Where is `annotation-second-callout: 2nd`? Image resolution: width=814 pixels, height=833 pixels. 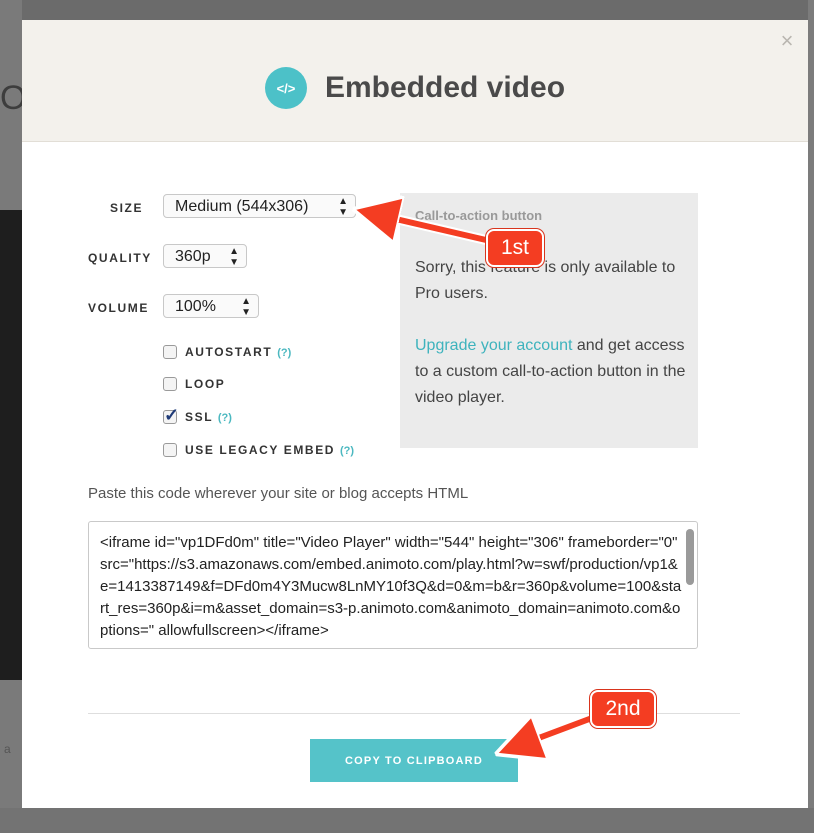 annotation-second-callout: 2nd is located at coordinates (623, 709).